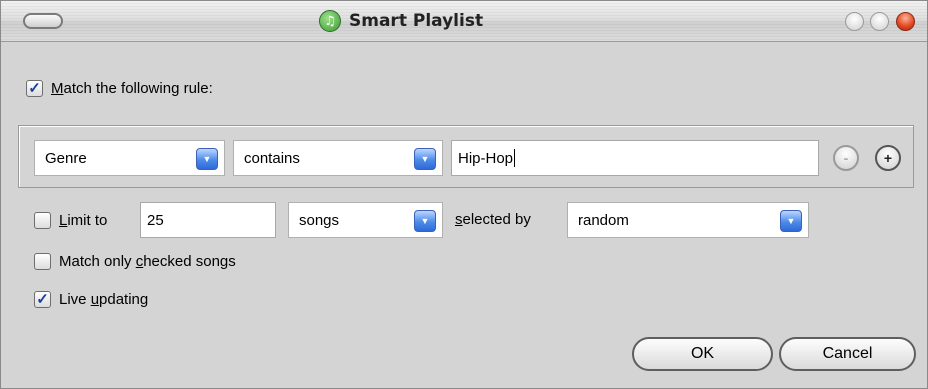 This screenshot has width=928, height=389. I want to click on match-checked-label: Match only checked songs, so click(147, 261).